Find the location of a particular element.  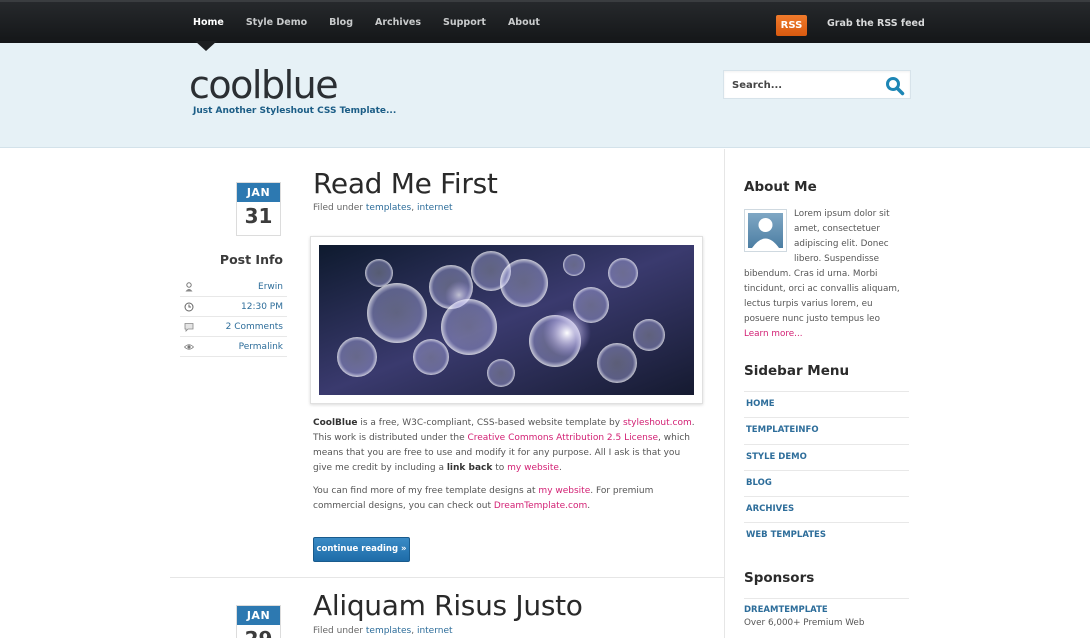

license-link: Creative Commons Attribution 2.5 License is located at coordinates (562, 438).